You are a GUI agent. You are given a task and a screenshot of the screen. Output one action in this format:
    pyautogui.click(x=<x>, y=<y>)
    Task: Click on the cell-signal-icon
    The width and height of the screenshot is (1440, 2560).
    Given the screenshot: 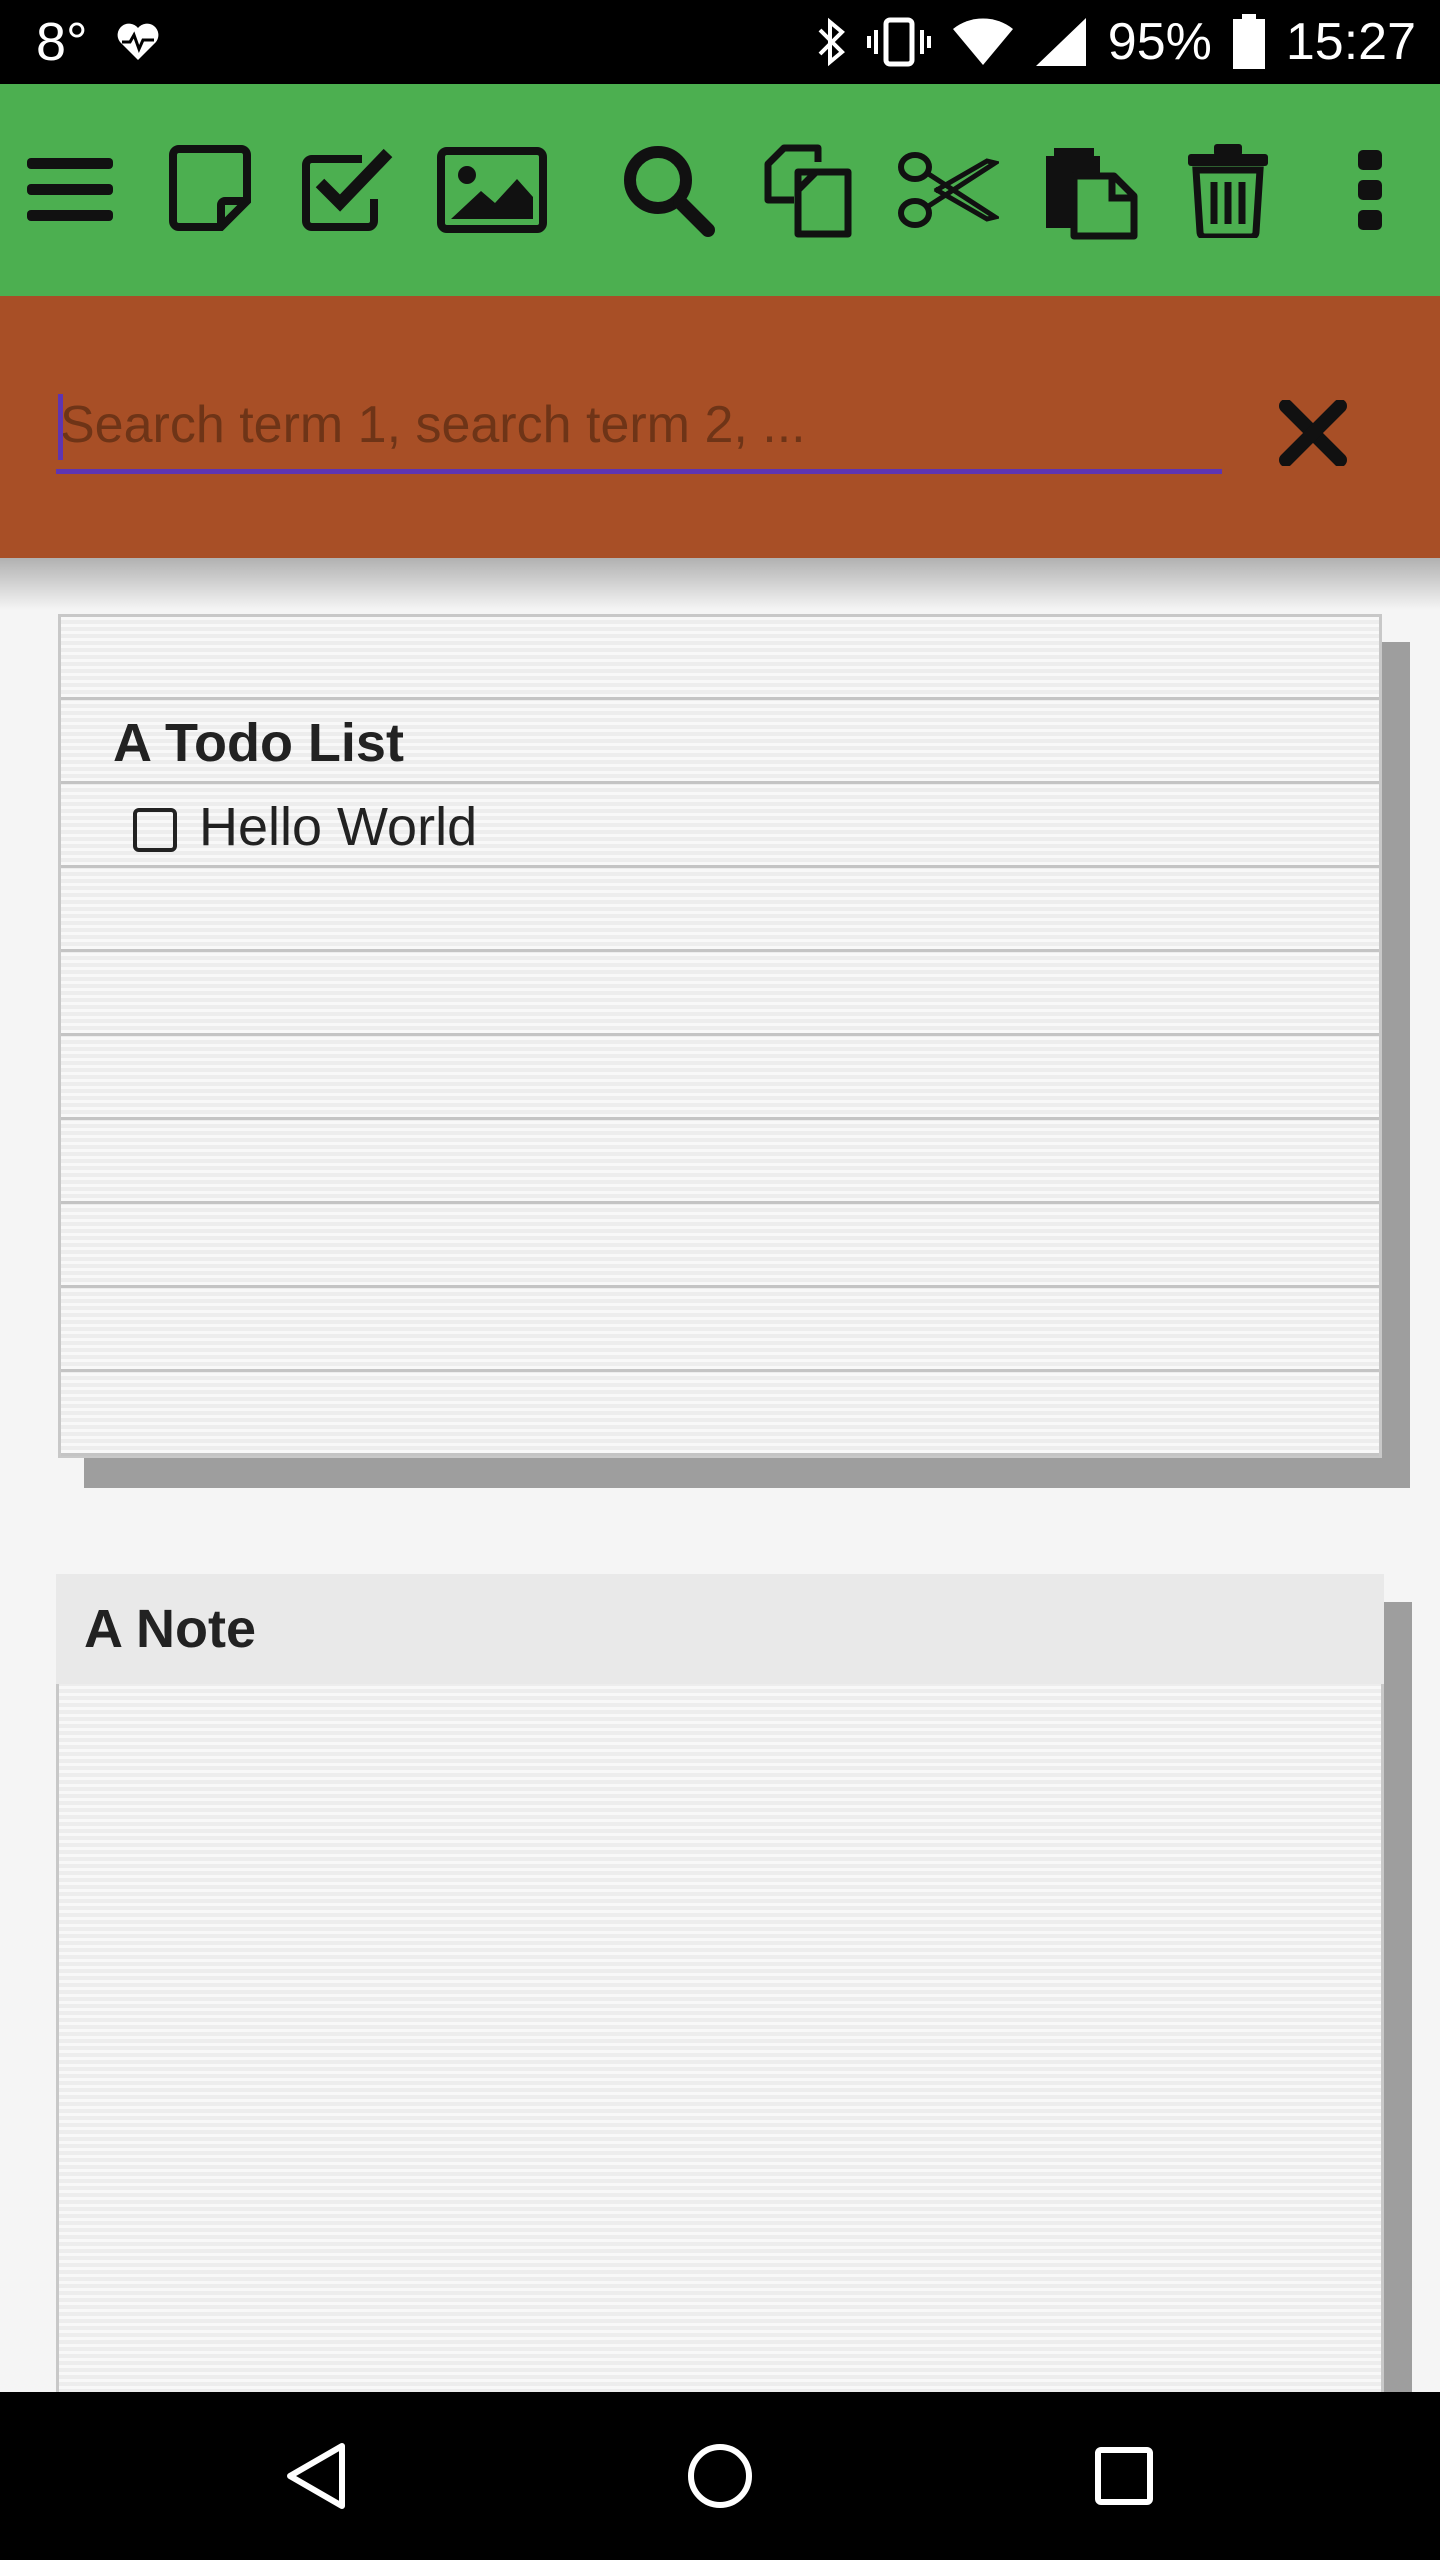 What is the action you would take?
    pyautogui.click(x=1061, y=42)
    